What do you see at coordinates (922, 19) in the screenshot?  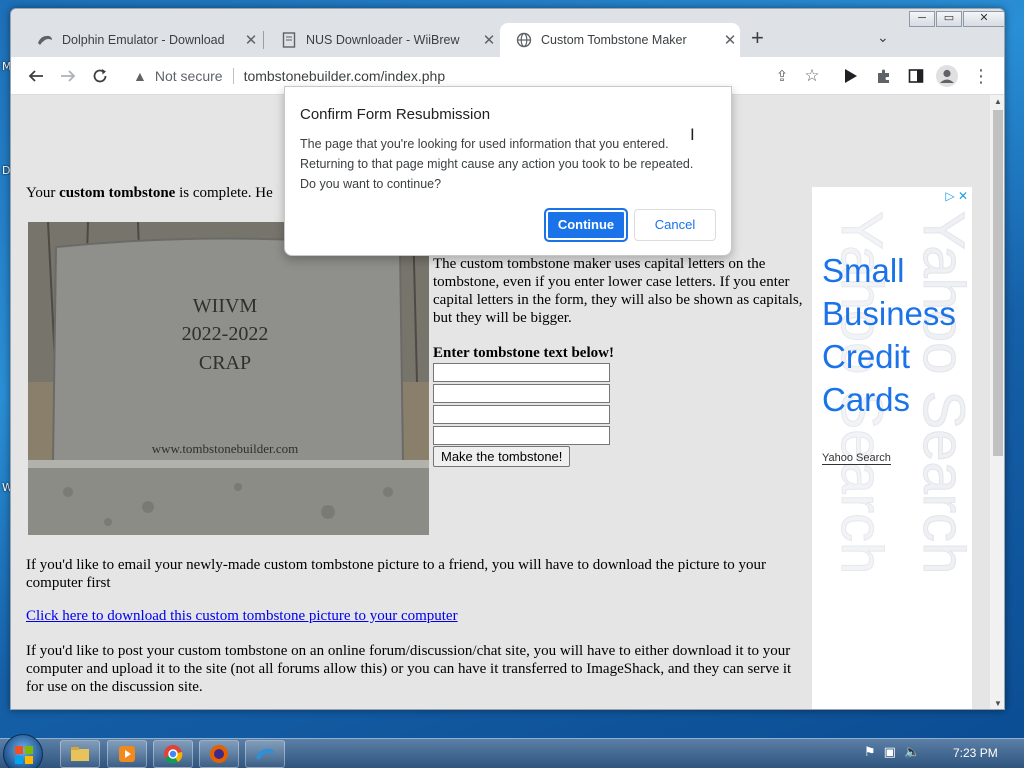 I see `minimize-button: ─` at bounding box center [922, 19].